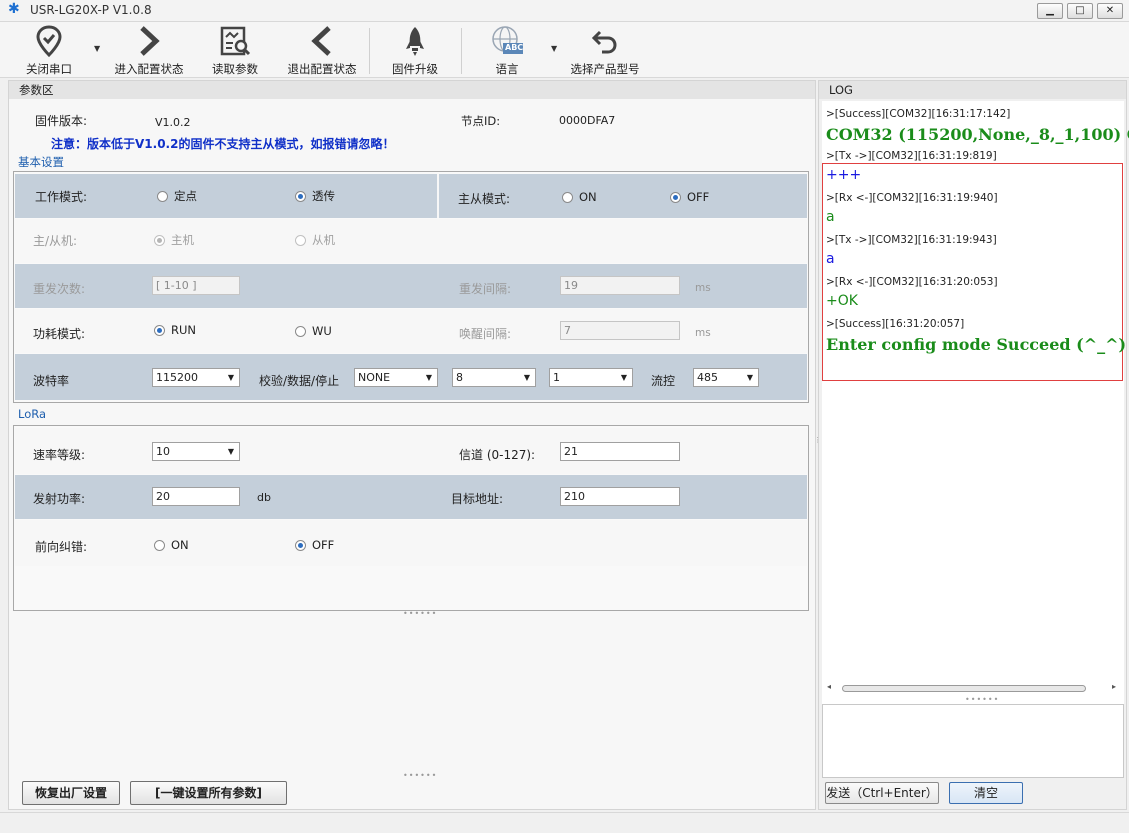 The image size is (1129, 833). I want to click on exit-config-button: 退出配置状态, so click(322, 50).